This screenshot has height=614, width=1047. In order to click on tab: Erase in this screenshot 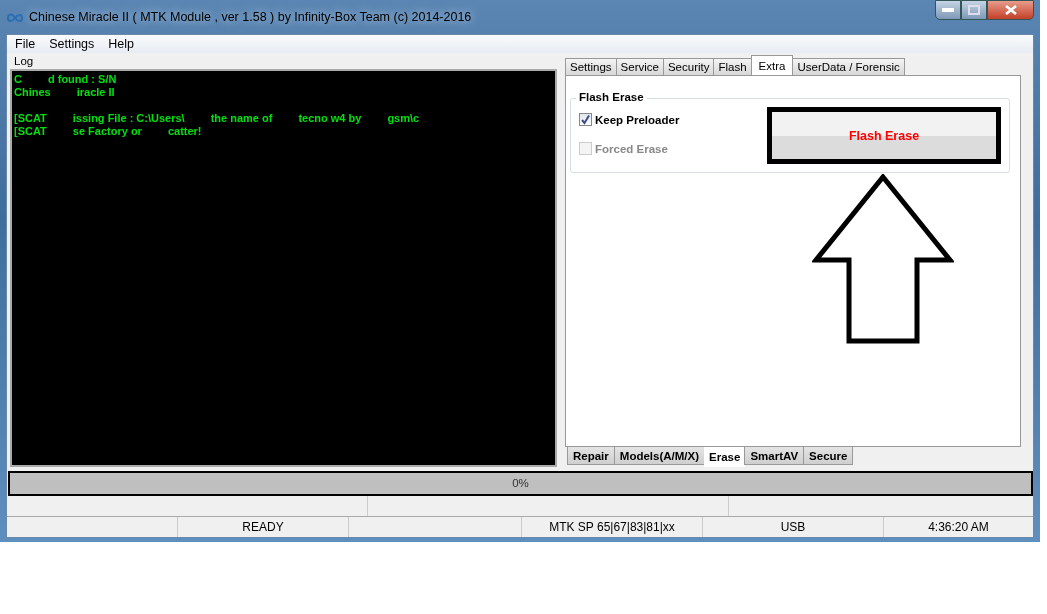, I will do `click(725, 457)`.